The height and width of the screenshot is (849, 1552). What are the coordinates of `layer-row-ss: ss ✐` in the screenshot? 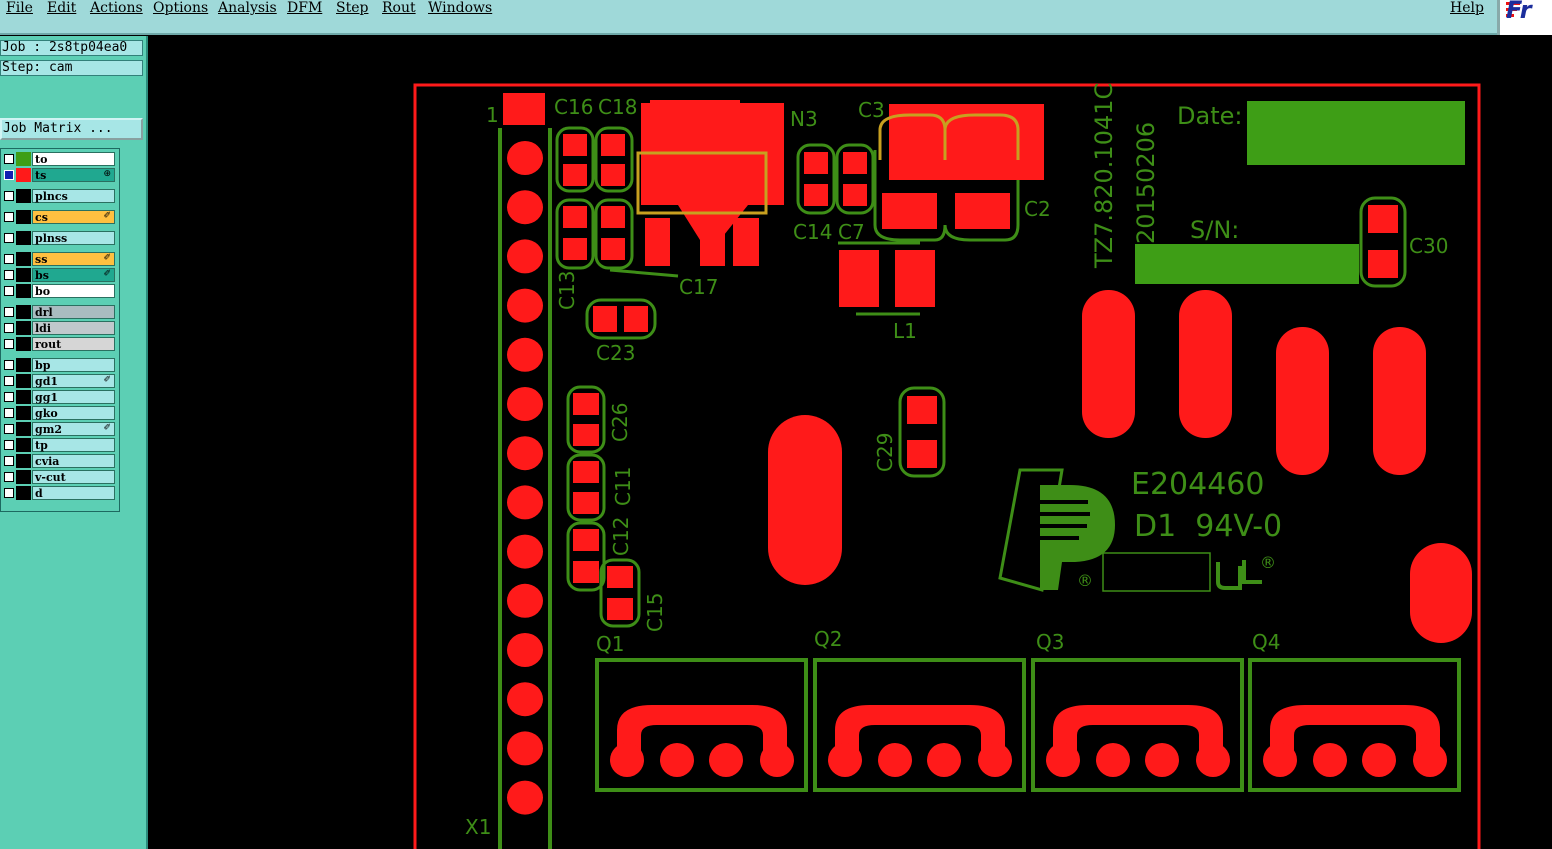 It's located at (60, 259).